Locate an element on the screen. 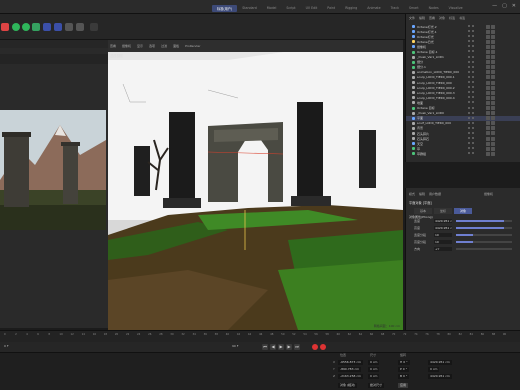  undo-icon is located at coordinates (5, 27).